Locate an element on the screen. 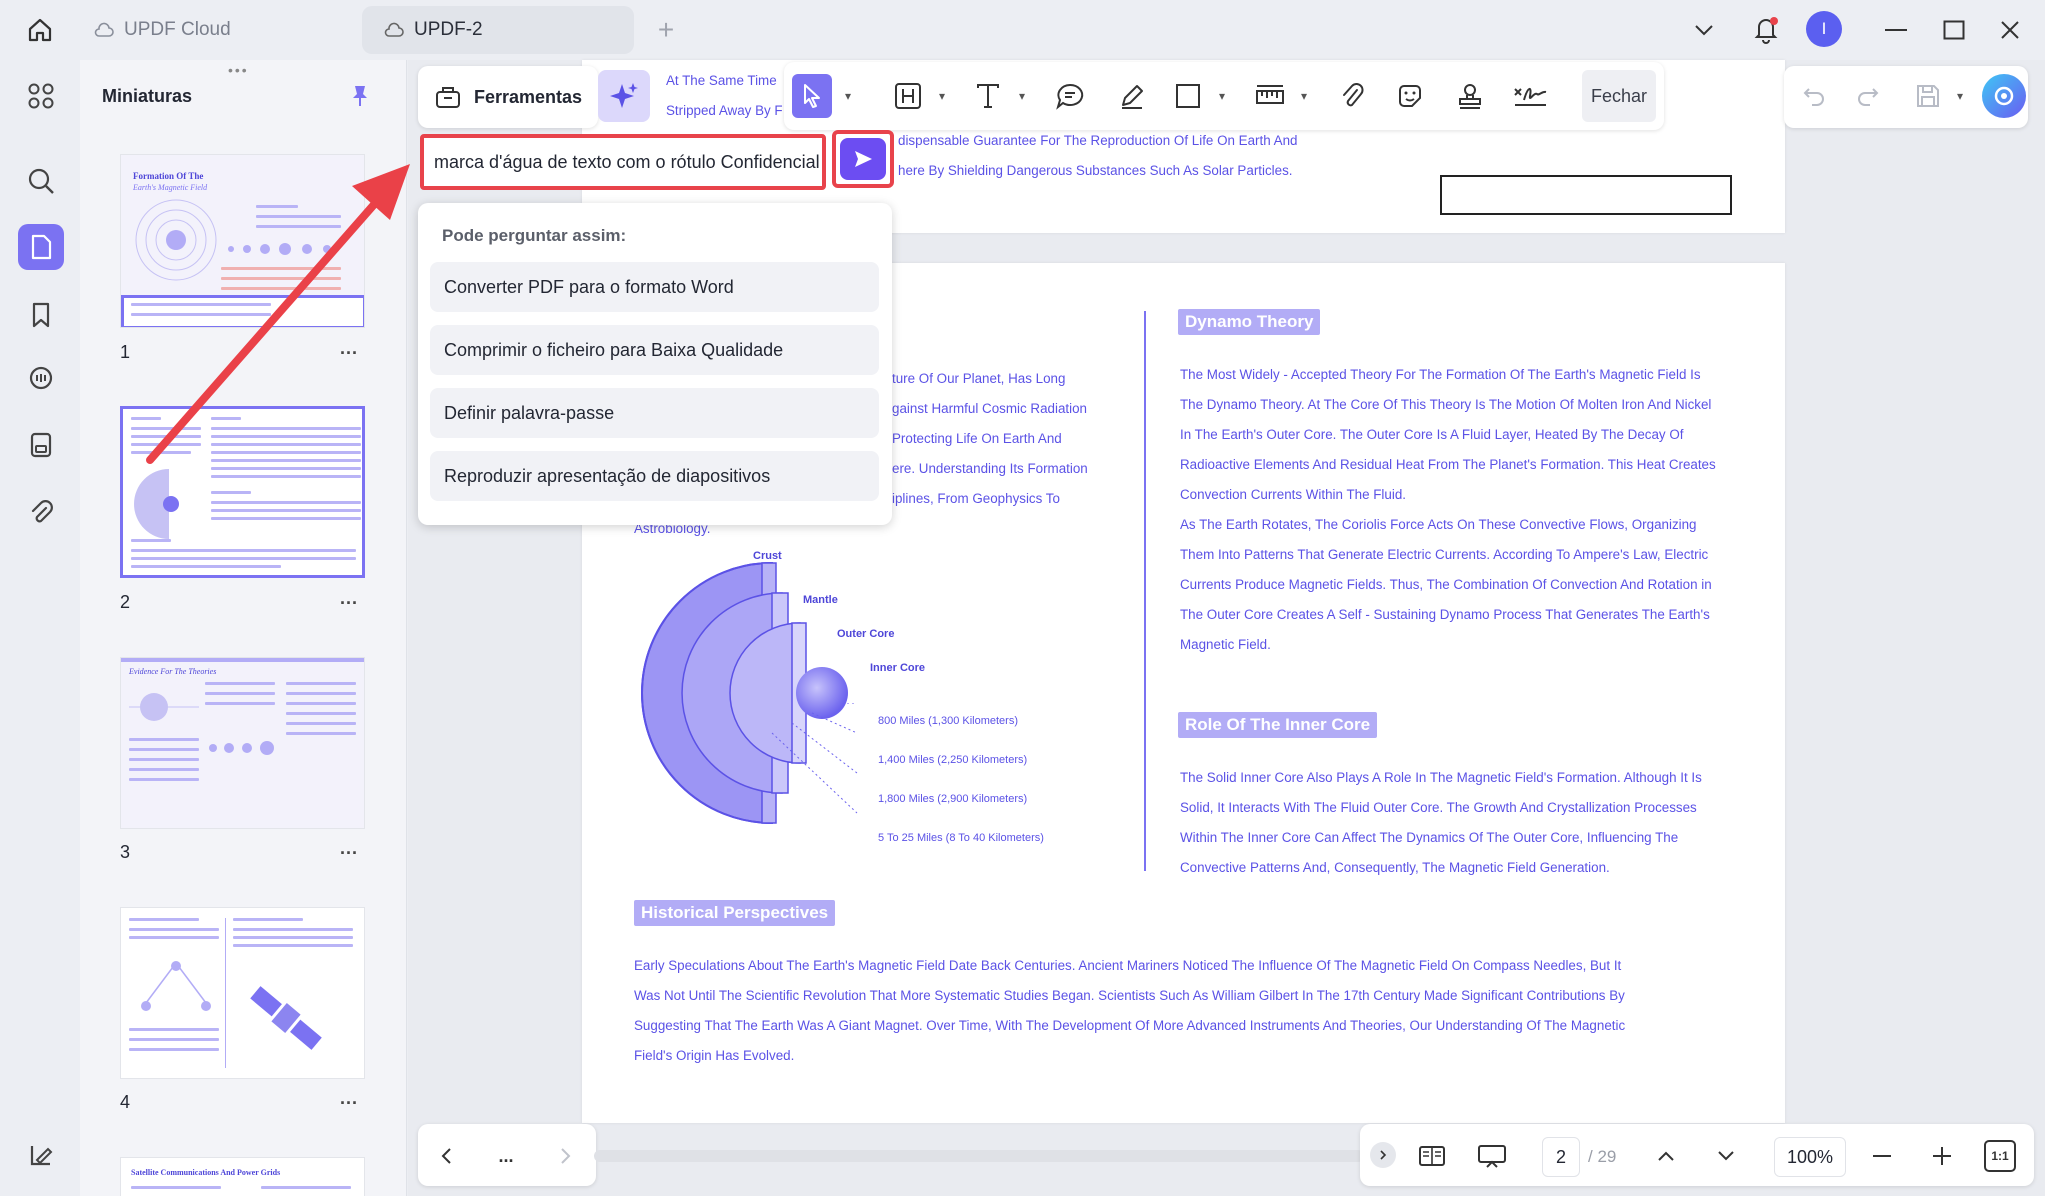  redo-button is located at coordinates (1868, 96).